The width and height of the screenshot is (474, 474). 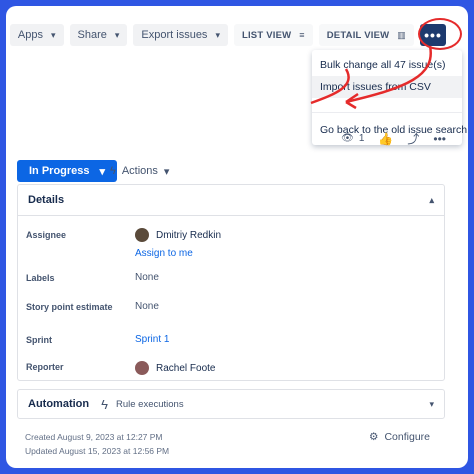 I want to click on assignee-label: Assignee, so click(x=46, y=235).